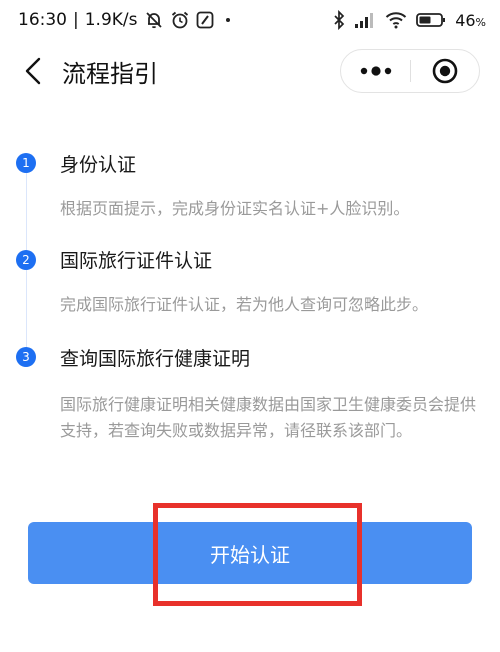 Image resolution: width=500 pixels, height=652 pixels. What do you see at coordinates (110, 74) in the screenshot?
I see `page-title: 流程指引` at bounding box center [110, 74].